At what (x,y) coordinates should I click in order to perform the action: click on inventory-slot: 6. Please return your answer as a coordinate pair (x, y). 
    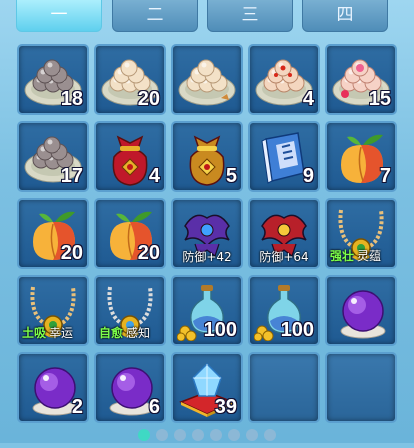
    Looking at the image, I should click on (130, 387).